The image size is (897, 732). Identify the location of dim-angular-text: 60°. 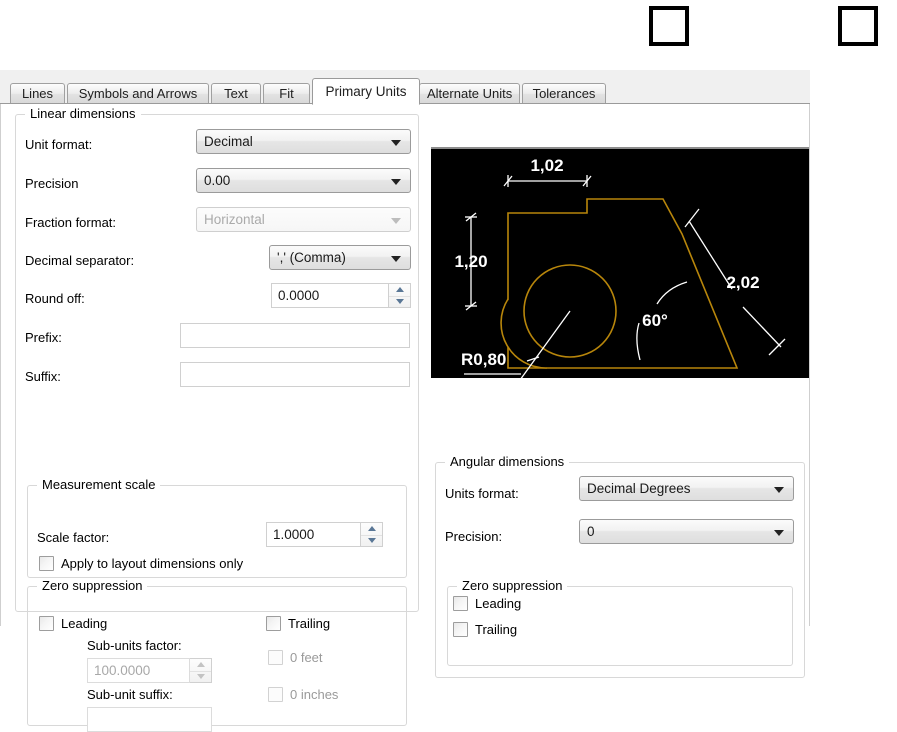
(655, 320).